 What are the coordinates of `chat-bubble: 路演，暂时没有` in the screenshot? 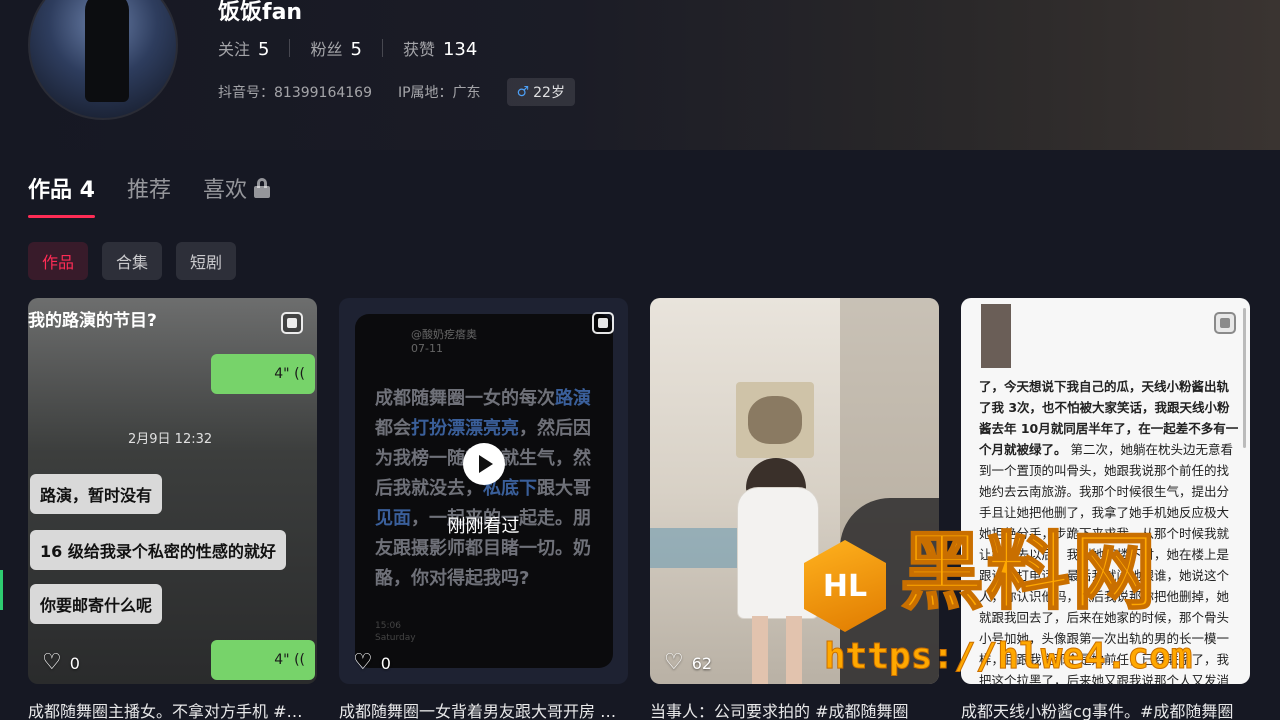 It's located at (96, 494).